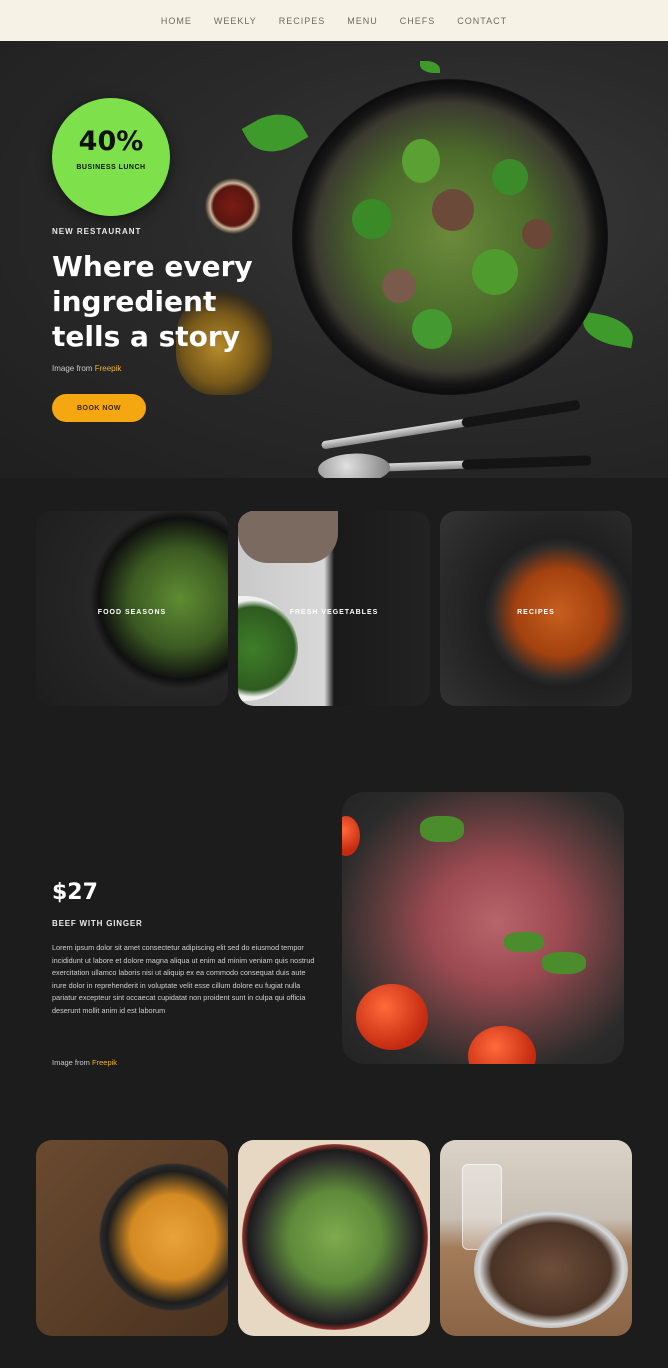 The image size is (668, 1368). What do you see at coordinates (450, 237) in the screenshot?
I see `salad-bowl-image` at bounding box center [450, 237].